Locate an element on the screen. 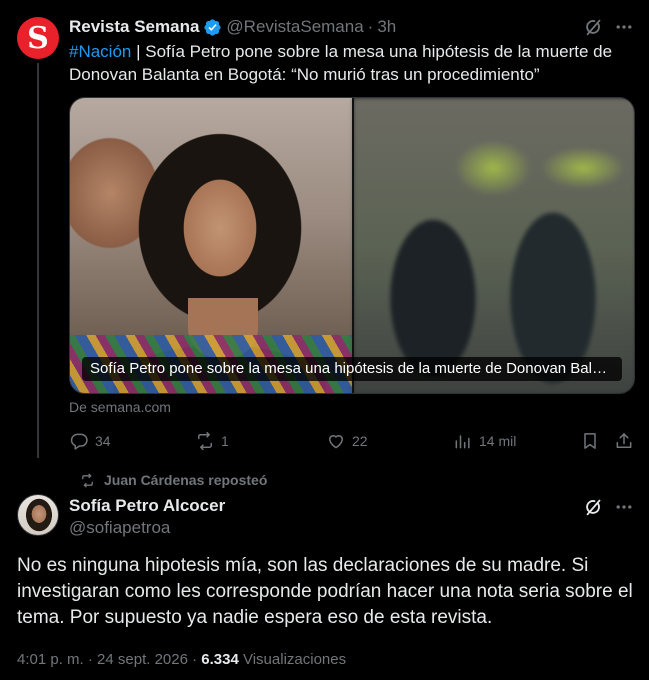 This screenshot has width=649, height=680. repost-button: 1 is located at coordinates (212, 441).